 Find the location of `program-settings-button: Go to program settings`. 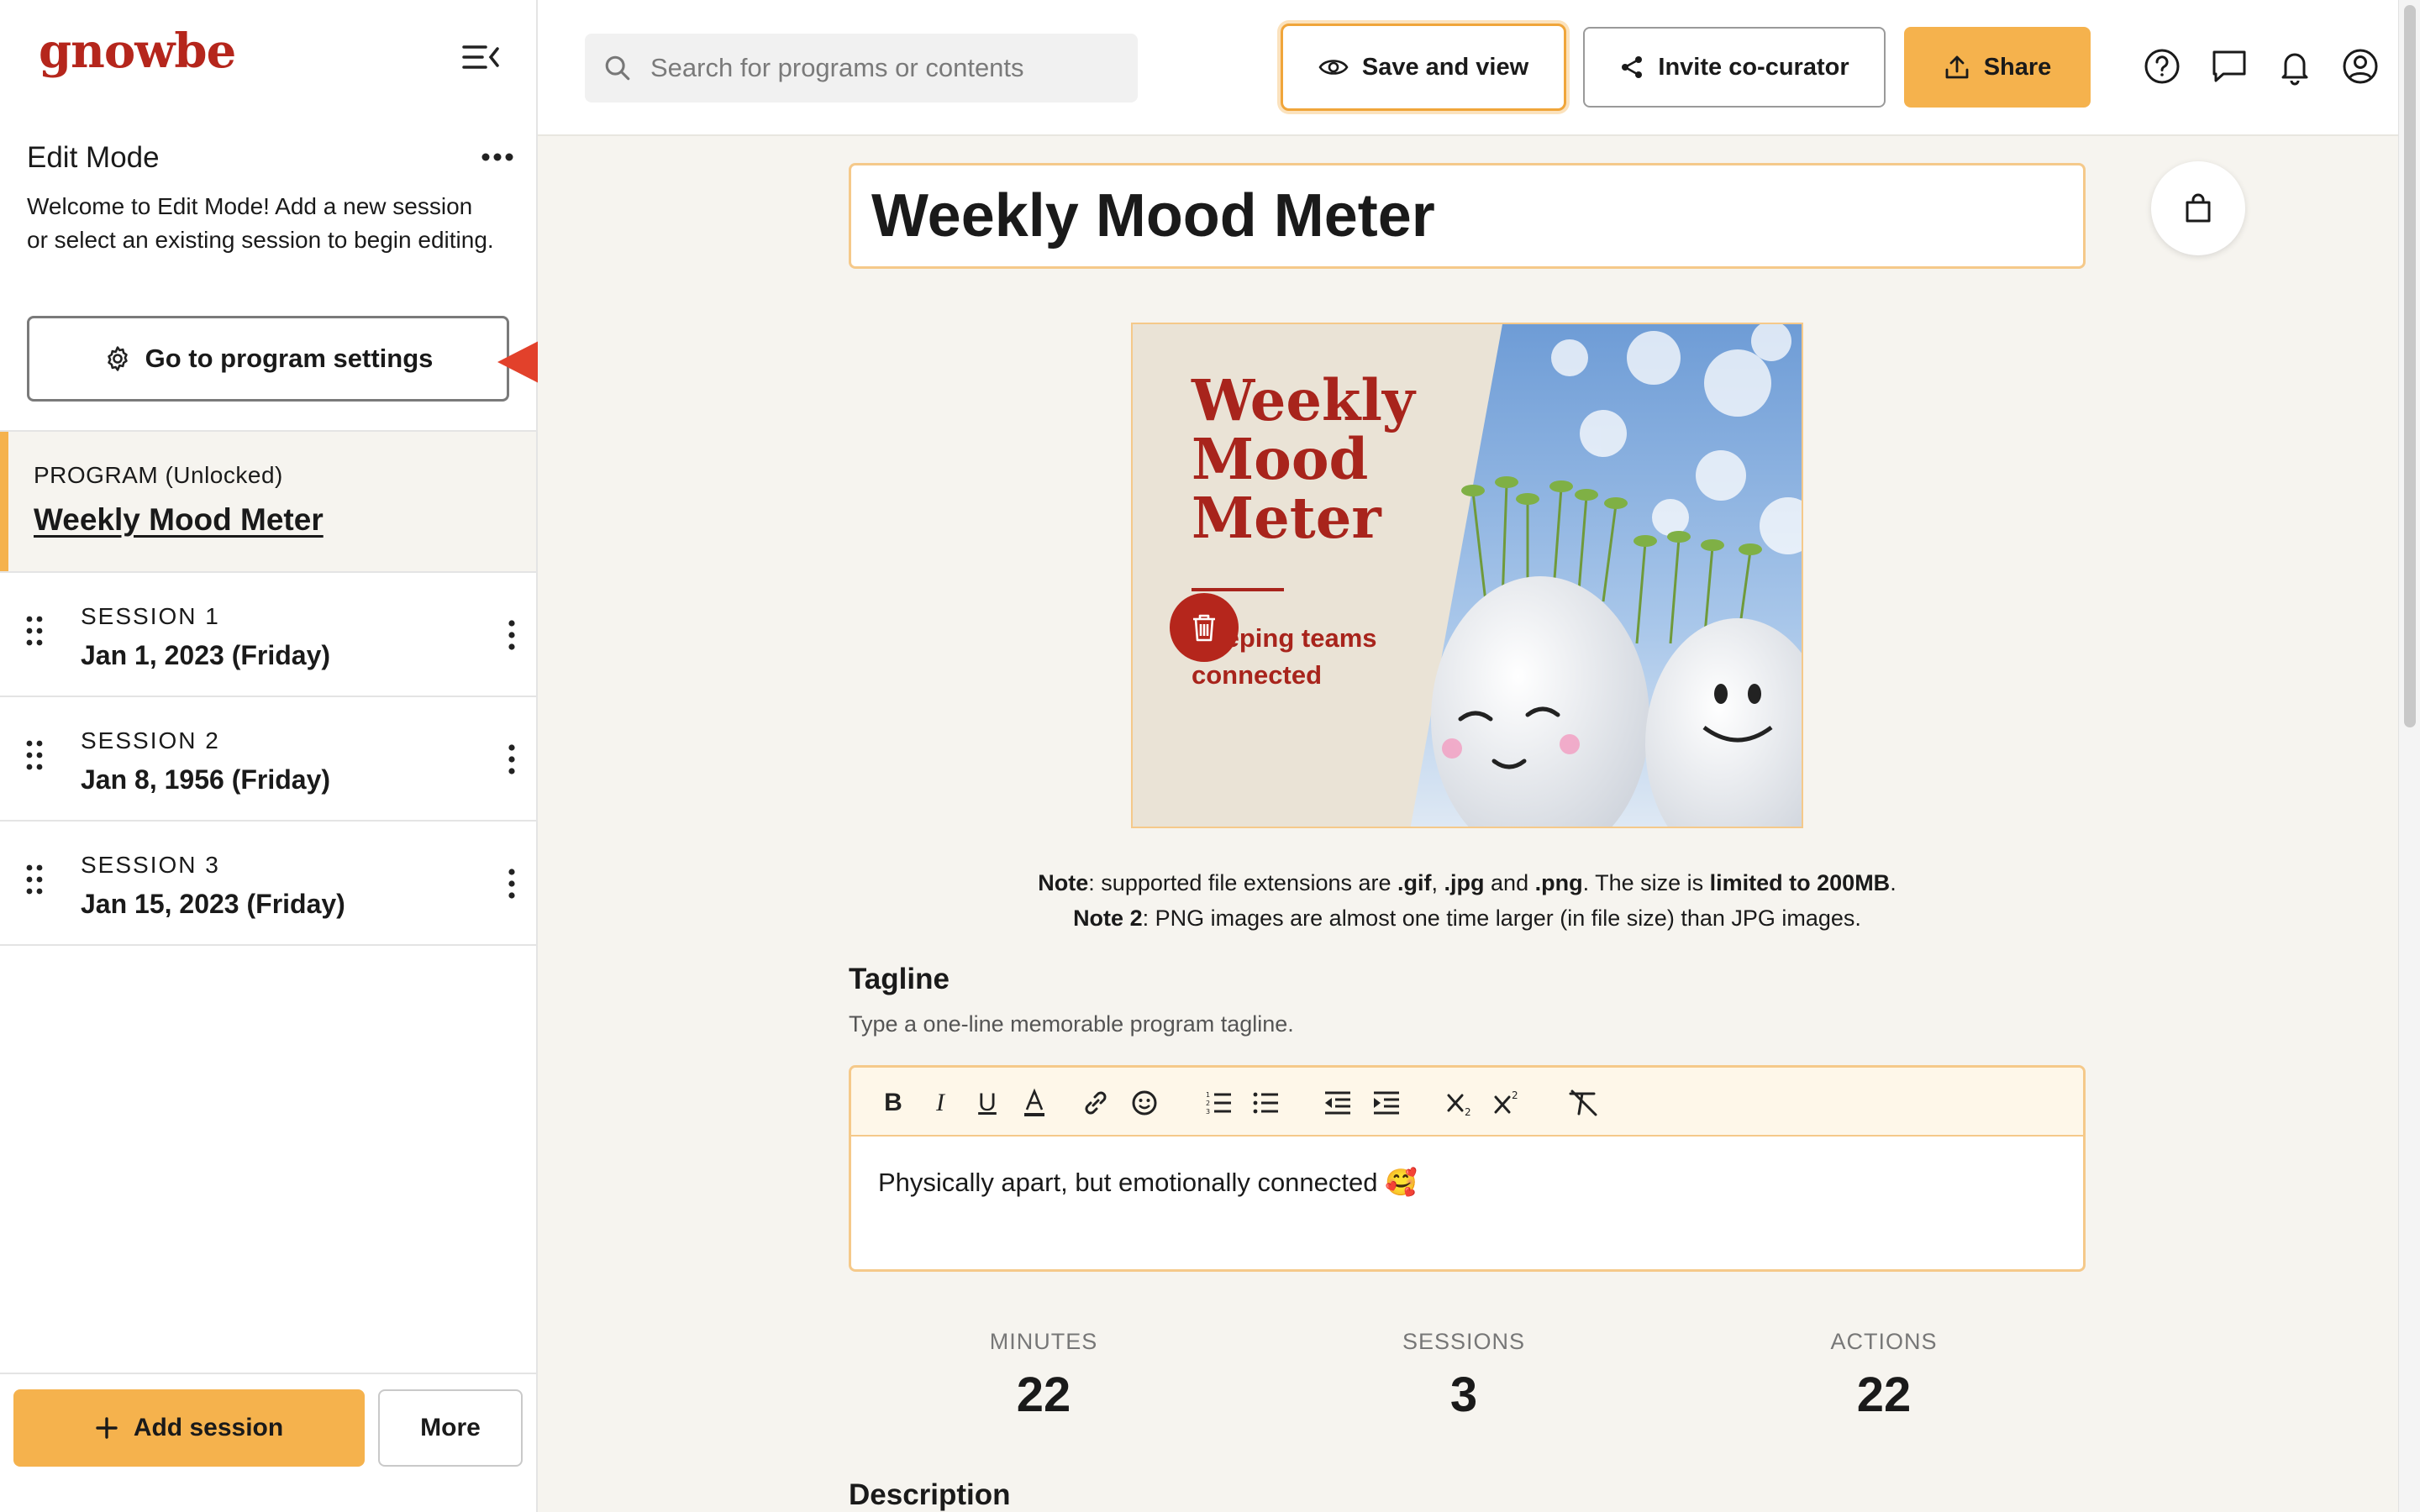

program-settings-button: Go to program settings is located at coordinates (268, 359).